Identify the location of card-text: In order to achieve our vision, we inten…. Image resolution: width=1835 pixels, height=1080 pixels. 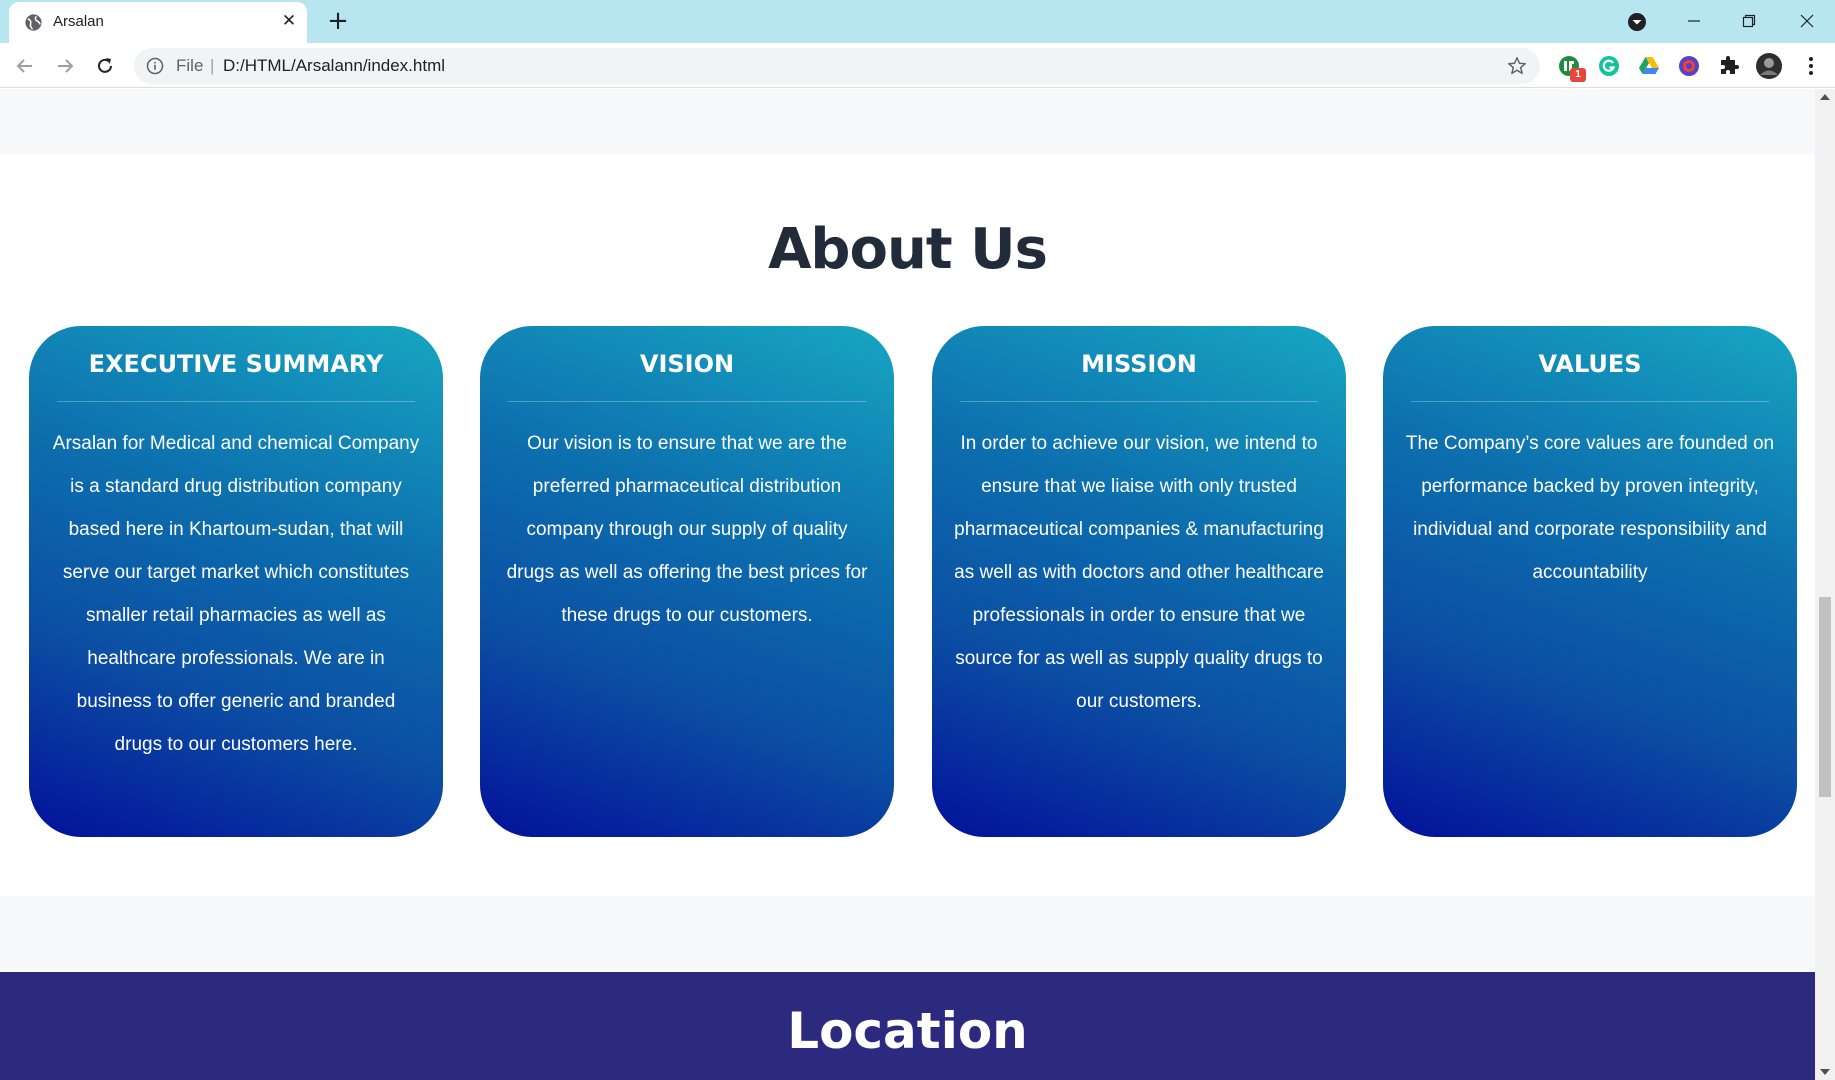
(1139, 572).